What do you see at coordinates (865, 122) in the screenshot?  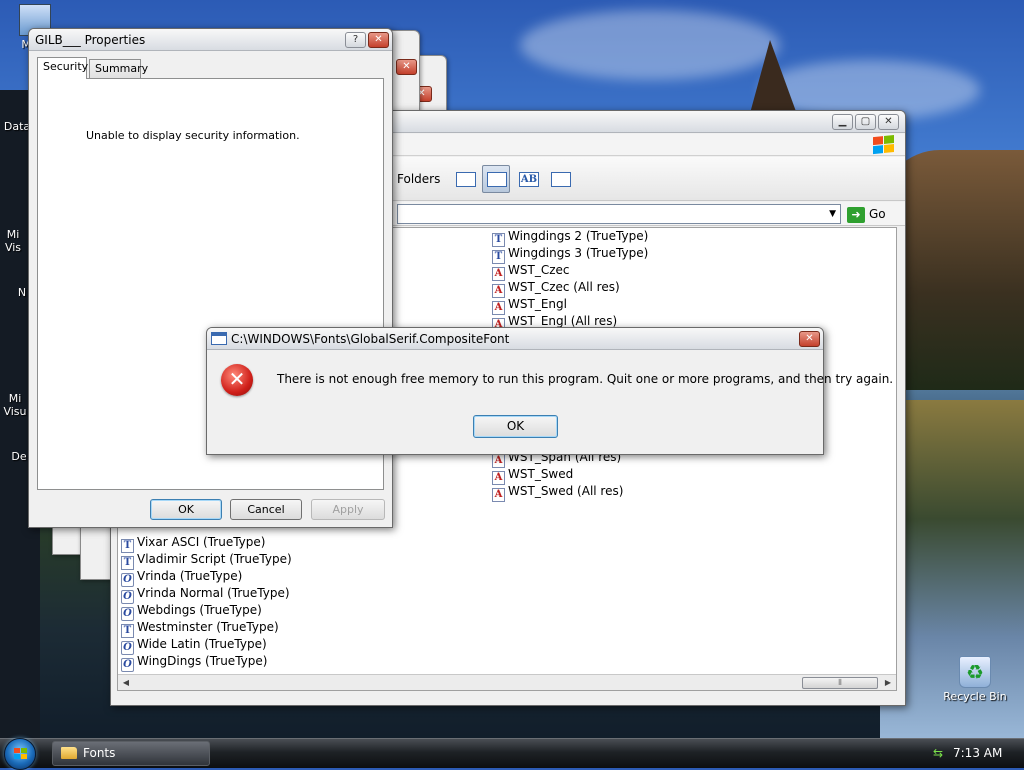 I see `maximize-button: ▢` at bounding box center [865, 122].